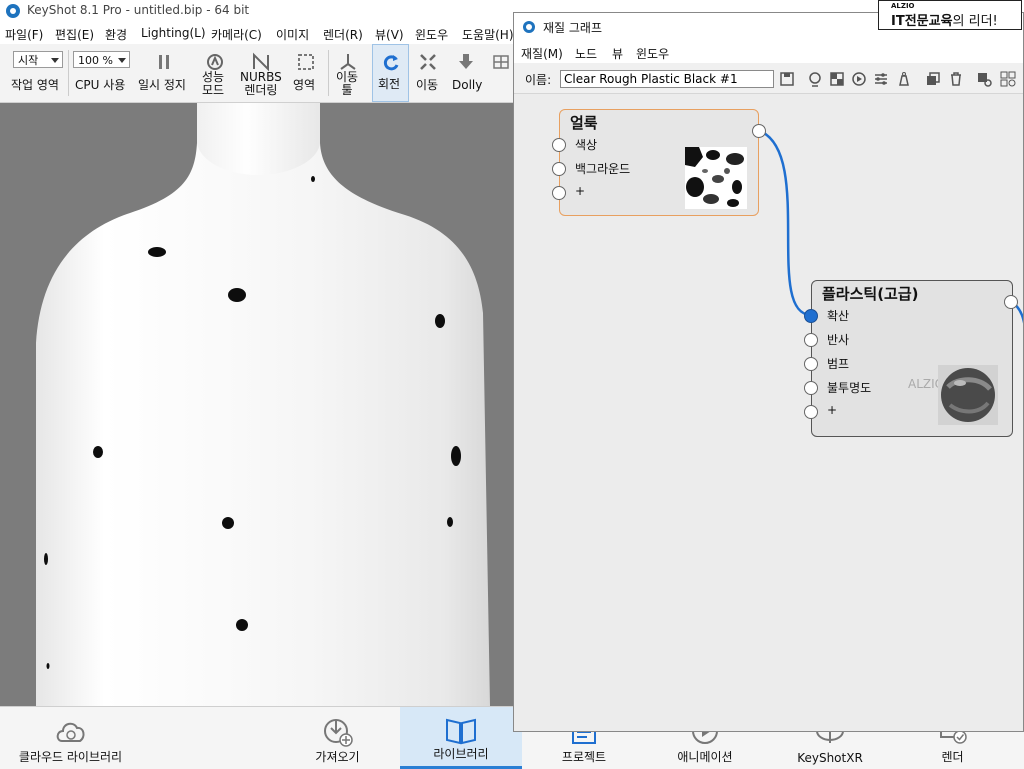 This screenshot has height=769, width=1024. What do you see at coordinates (236, 34) in the screenshot?
I see `menu-camera: 카메라(C)` at bounding box center [236, 34].